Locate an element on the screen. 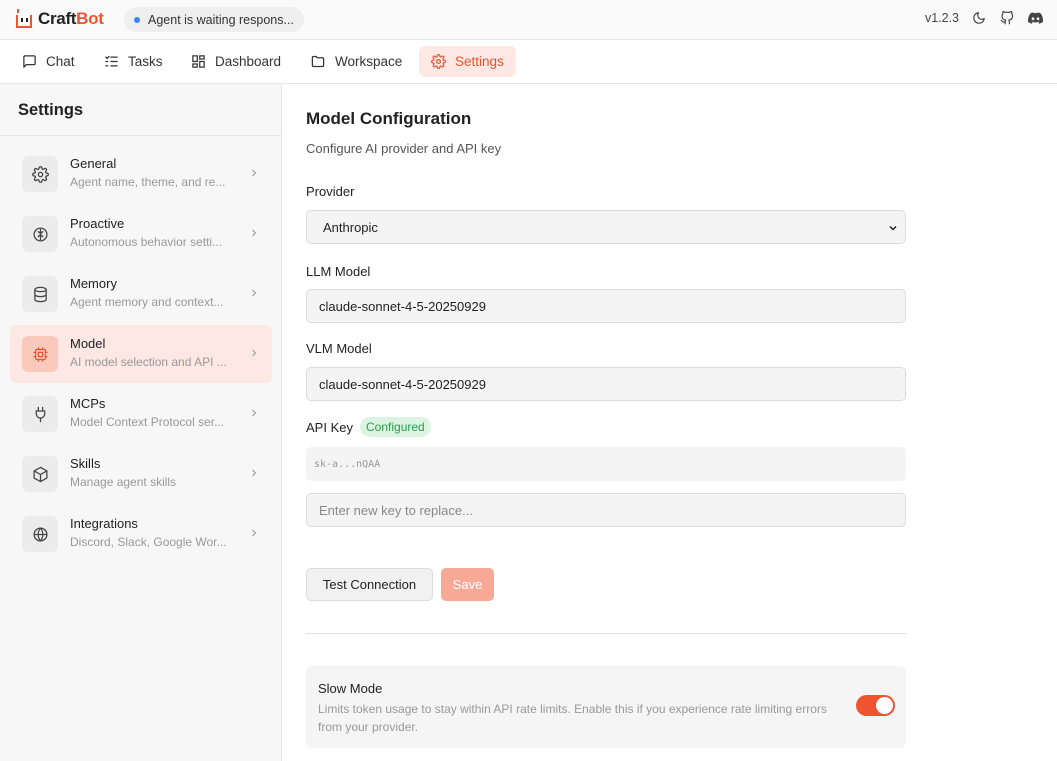 Image resolution: width=1057 pixels, height=761 pixels. tab-dashboard: Dashboard is located at coordinates (236, 61).